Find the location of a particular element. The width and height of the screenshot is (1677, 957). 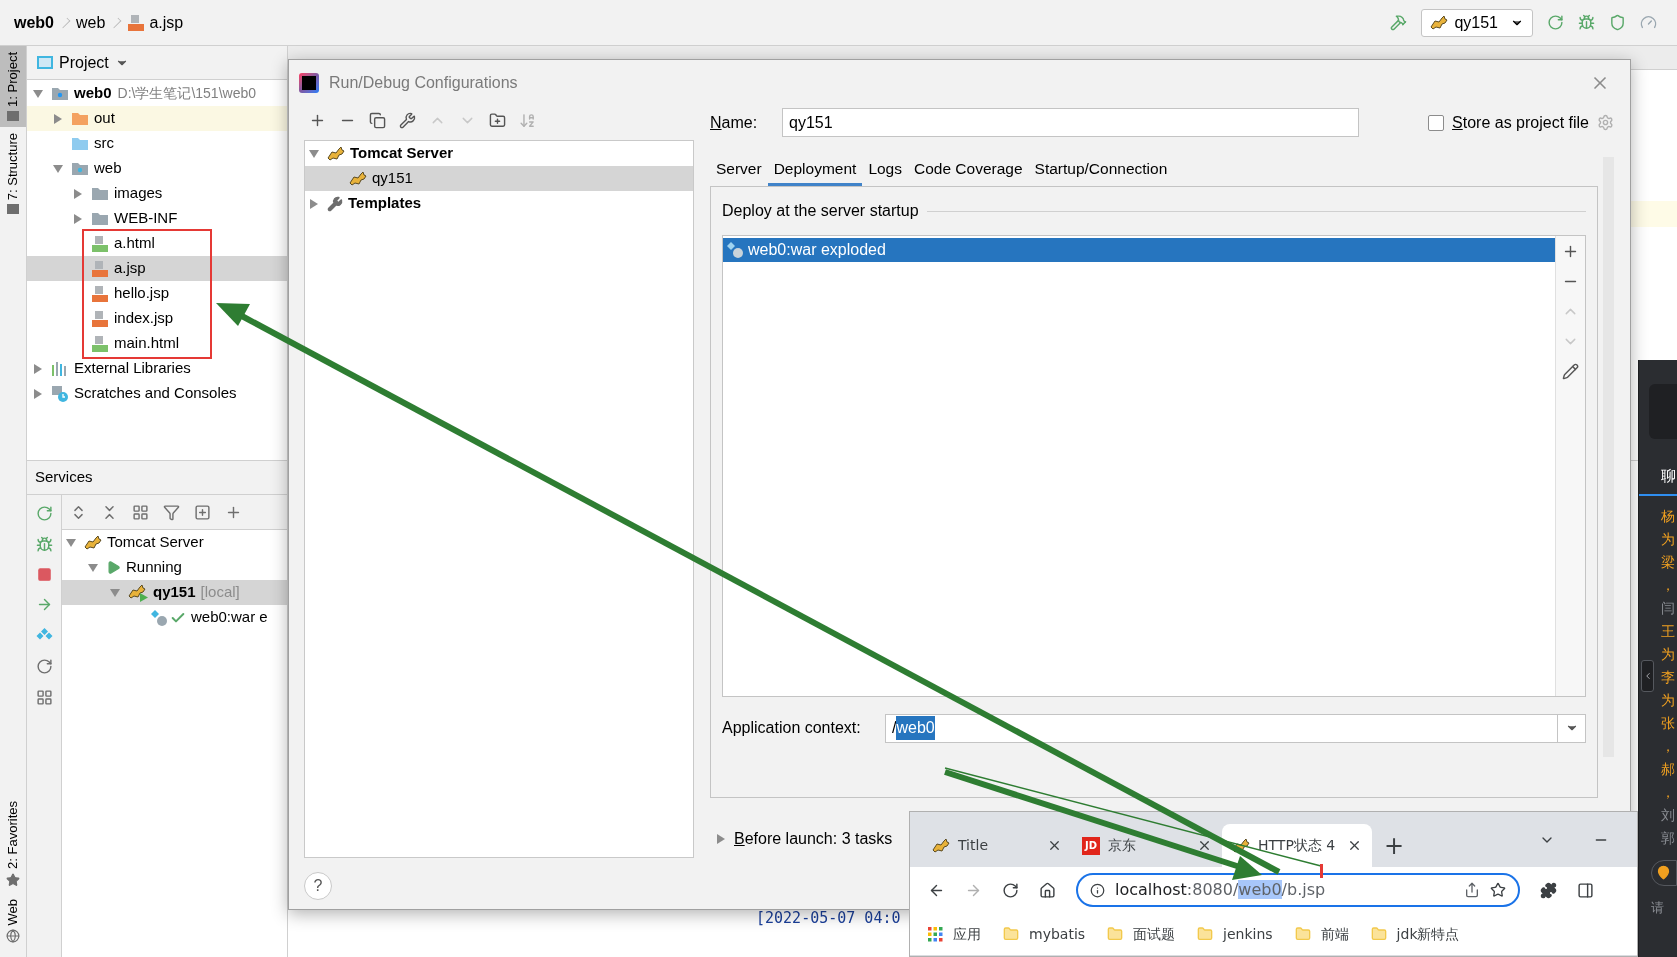

address-bar: localhost:8080/web0/b.jsp is located at coordinates (1298, 890).